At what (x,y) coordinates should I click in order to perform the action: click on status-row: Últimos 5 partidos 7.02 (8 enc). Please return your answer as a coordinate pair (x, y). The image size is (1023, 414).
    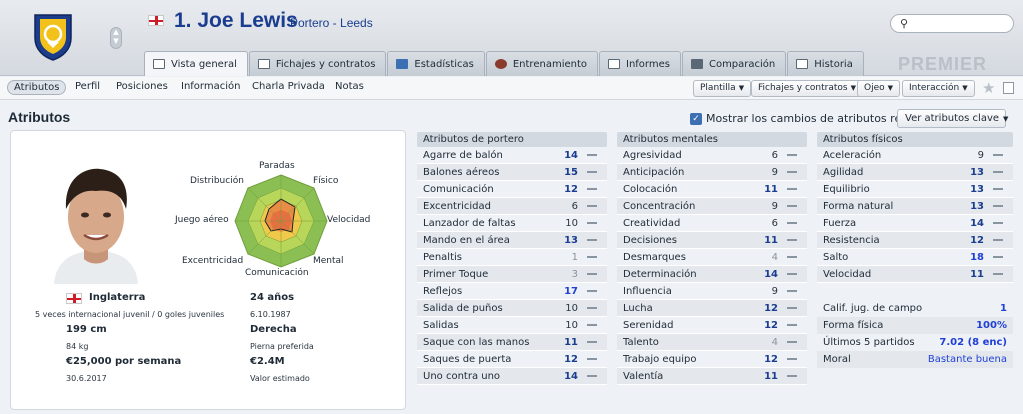
    Looking at the image, I should click on (915, 342).